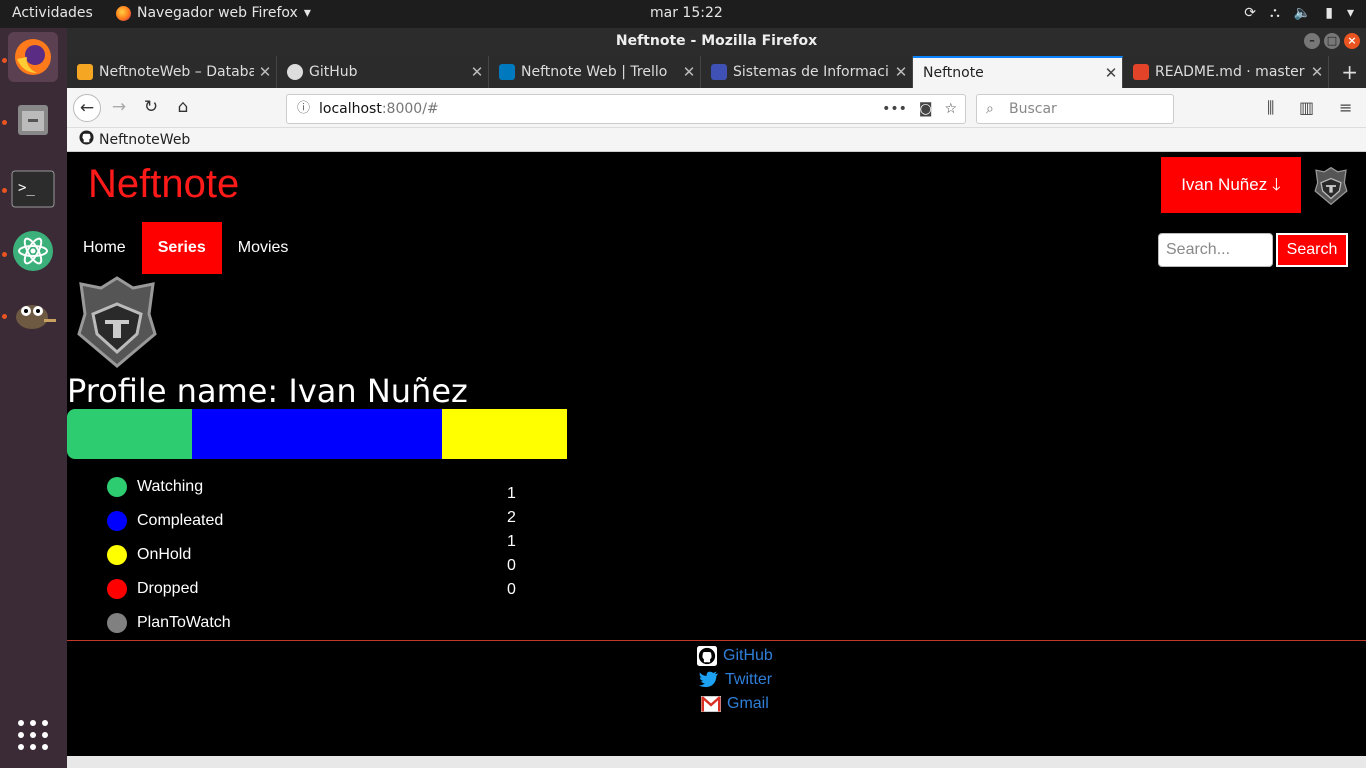  Describe the element at coordinates (926, 109) in the screenshot. I see `pocket-icon: ◙` at that location.